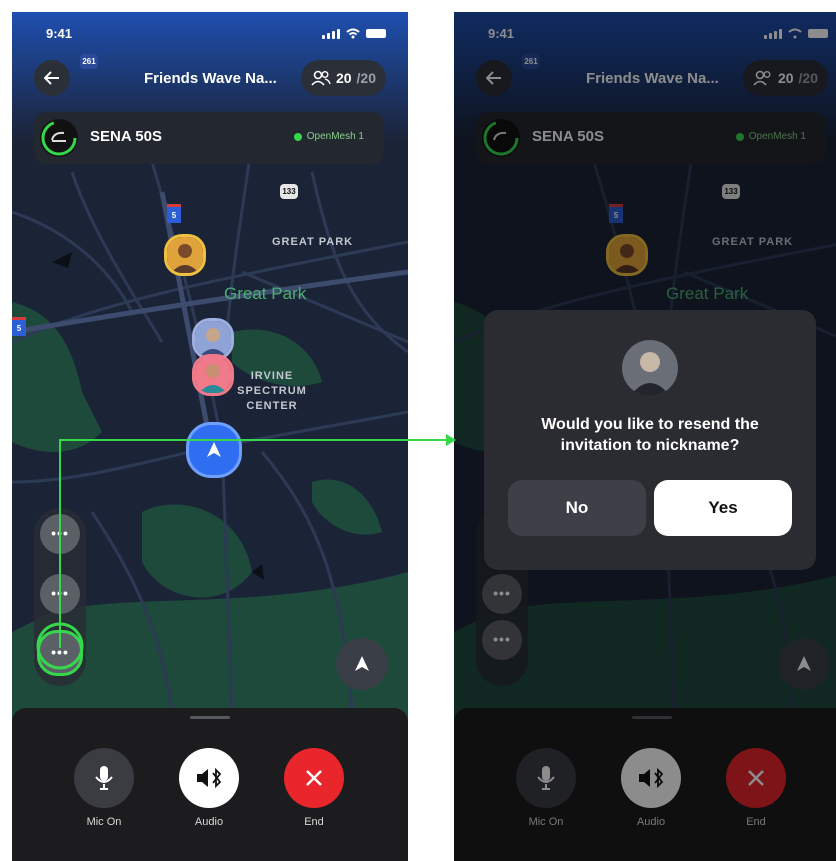  Describe the element at coordinates (376, 33) in the screenshot. I see `battery-icon` at that location.